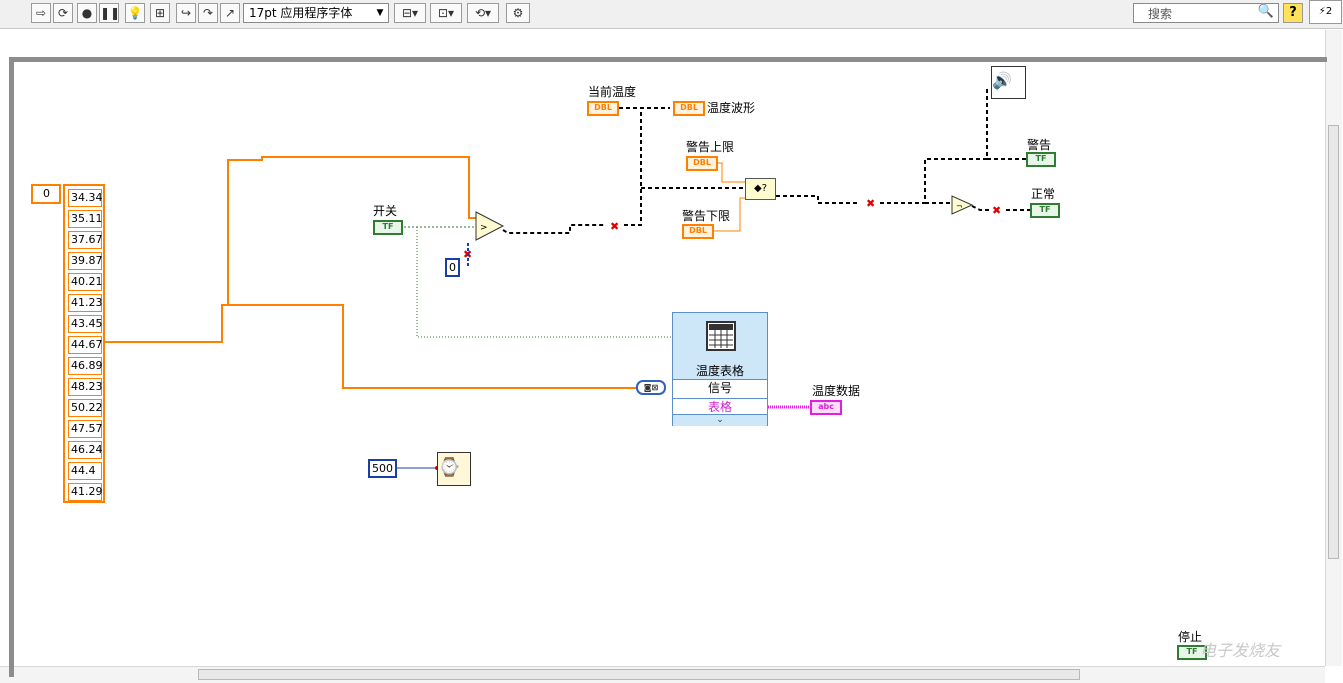 The width and height of the screenshot is (1343, 683). Describe the element at coordinates (432, 346) in the screenshot. I see `array-wire-branch` at that location.